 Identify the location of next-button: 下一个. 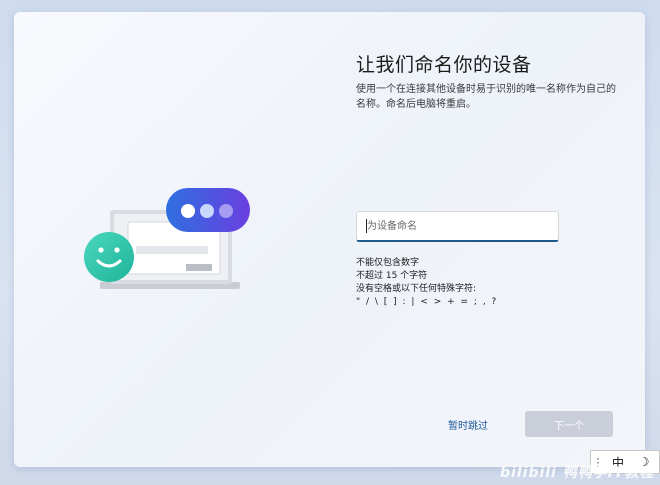
(569, 424).